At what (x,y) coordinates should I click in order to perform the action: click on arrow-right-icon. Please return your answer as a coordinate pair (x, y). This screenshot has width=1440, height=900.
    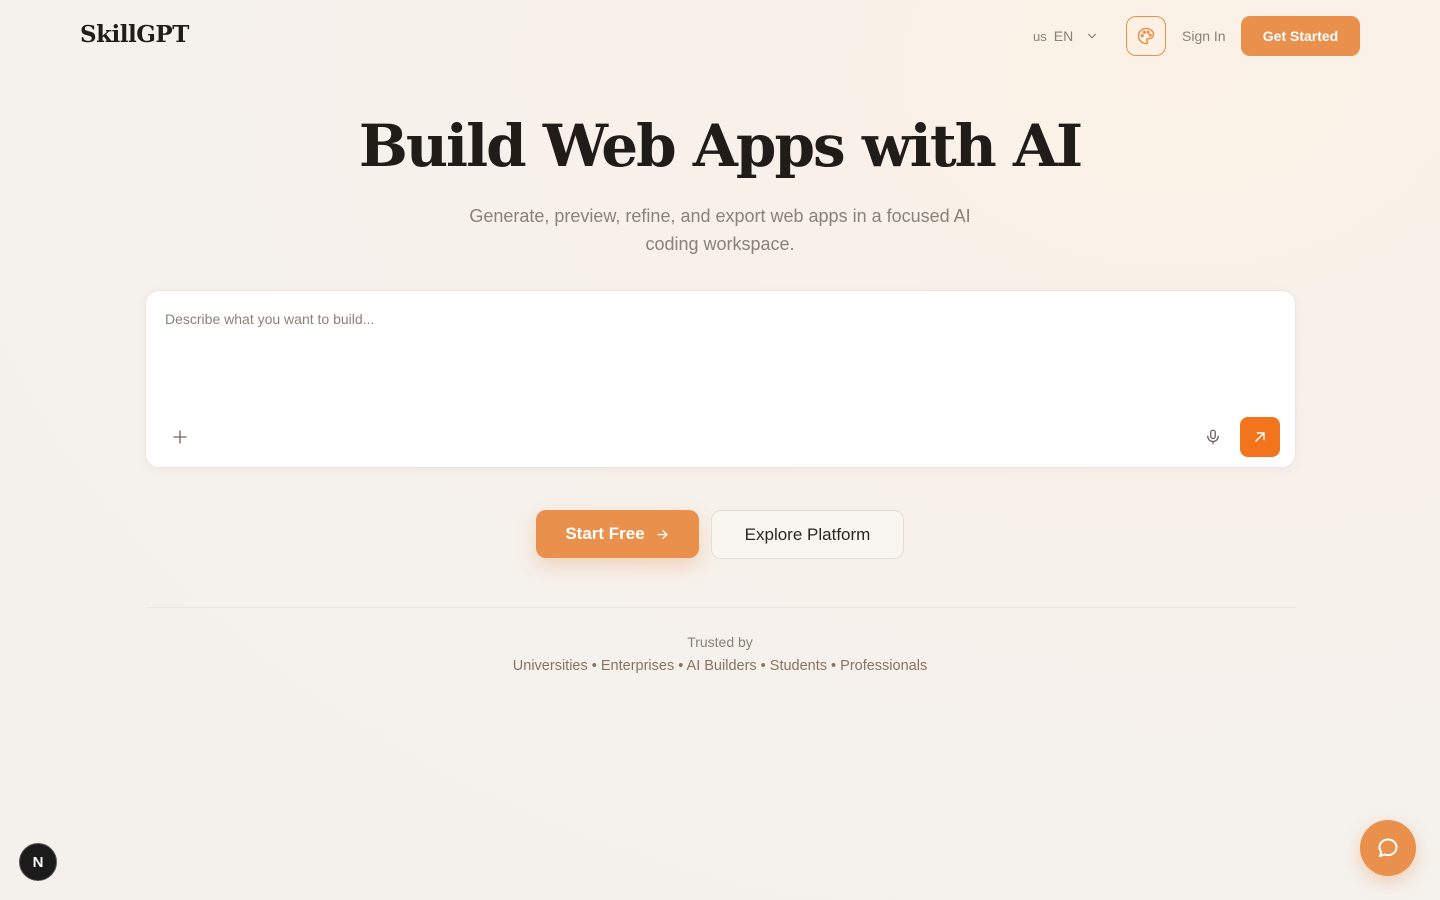
    Looking at the image, I should click on (662, 534).